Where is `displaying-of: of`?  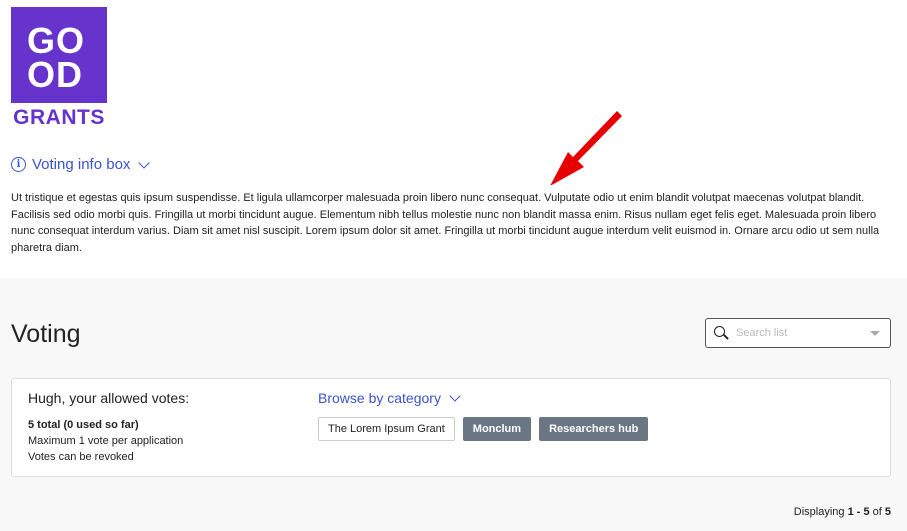
displaying-of: of is located at coordinates (877, 512).